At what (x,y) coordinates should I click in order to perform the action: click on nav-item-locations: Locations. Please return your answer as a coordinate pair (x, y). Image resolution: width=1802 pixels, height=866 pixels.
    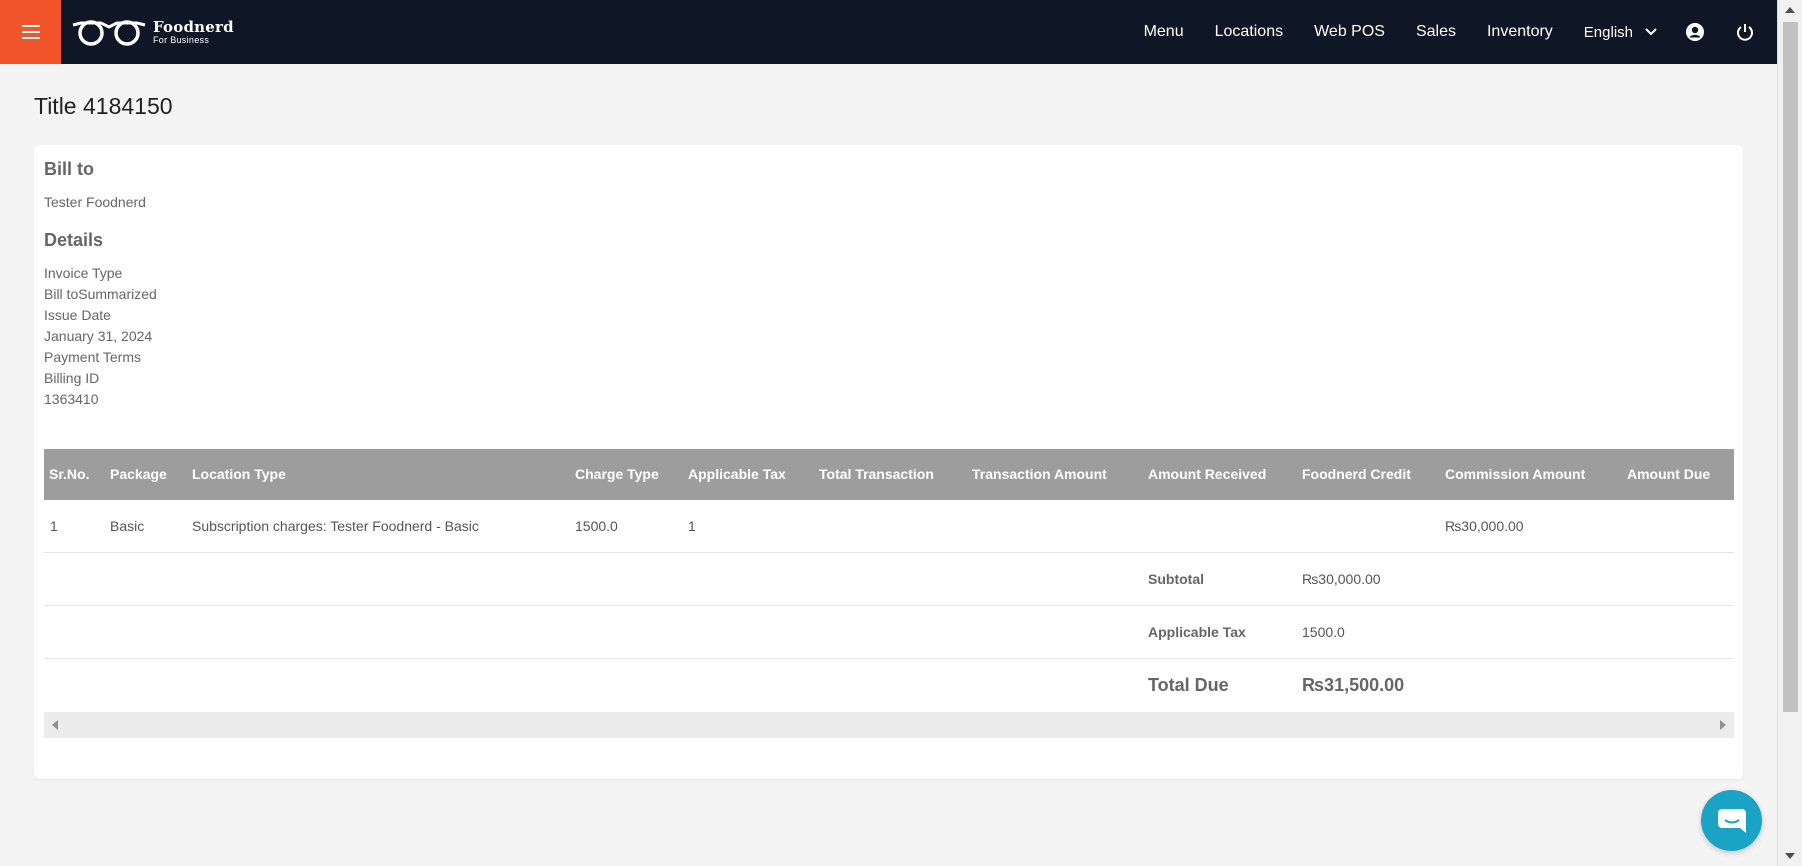
    Looking at the image, I should click on (1249, 32).